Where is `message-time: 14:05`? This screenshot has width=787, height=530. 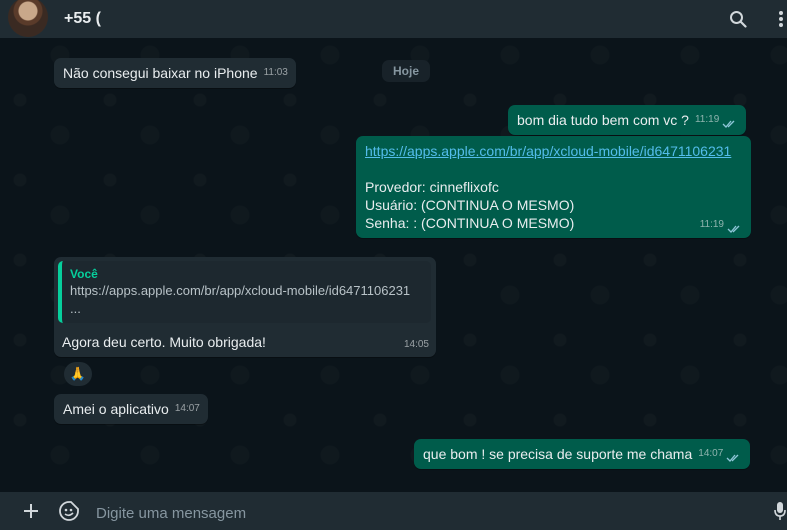 message-time: 14:05 is located at coordinates (416, 344).